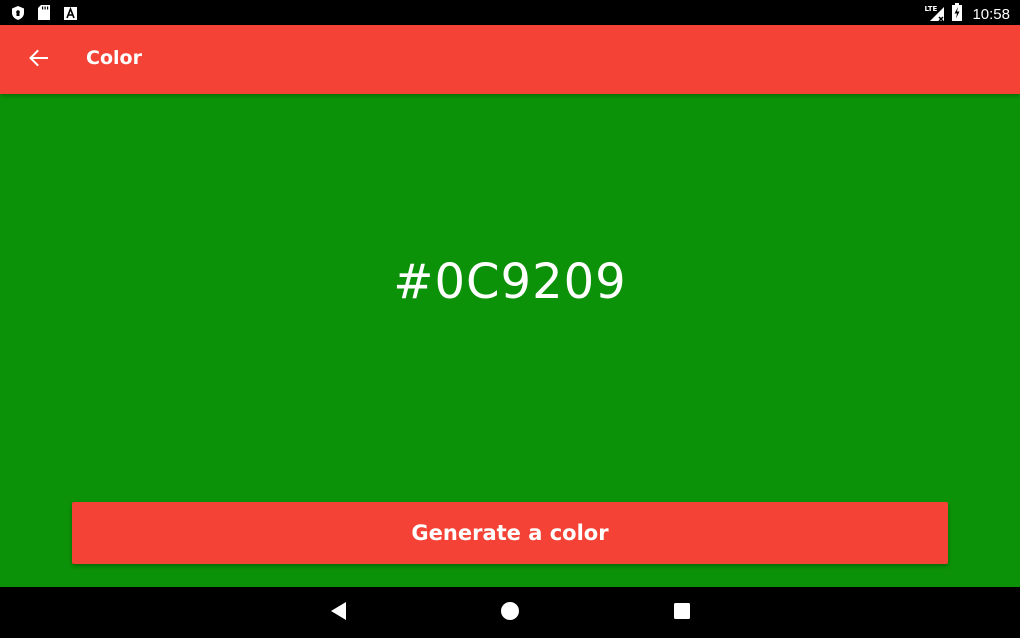 The height and width of the screenshot is (638, 1020). Describe the element at coordinates (18, 14) in the screenshot. I see `shield-icon` at that location.